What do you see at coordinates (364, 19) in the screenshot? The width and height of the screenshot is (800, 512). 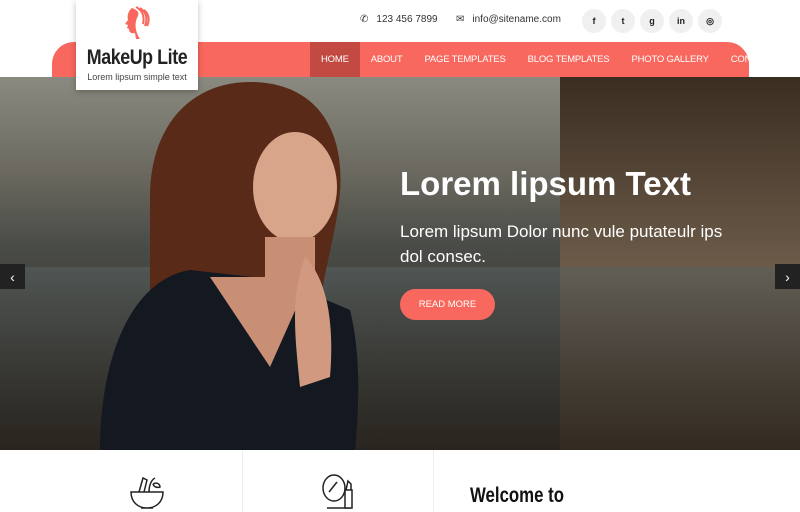 I see `phone-icon: ✆` at bounding box center [364, 19].